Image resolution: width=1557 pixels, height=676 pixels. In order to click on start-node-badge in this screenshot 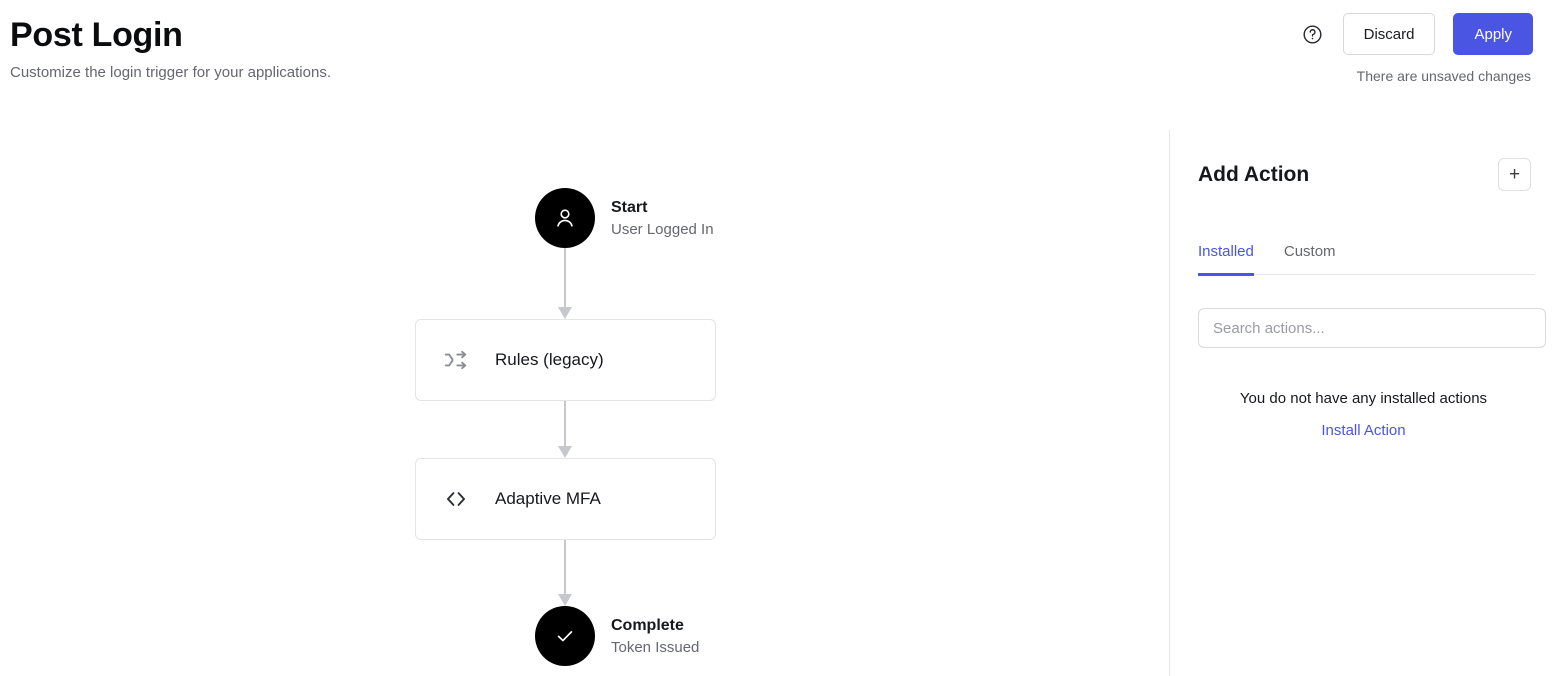, I will do `click(565, 218)`.